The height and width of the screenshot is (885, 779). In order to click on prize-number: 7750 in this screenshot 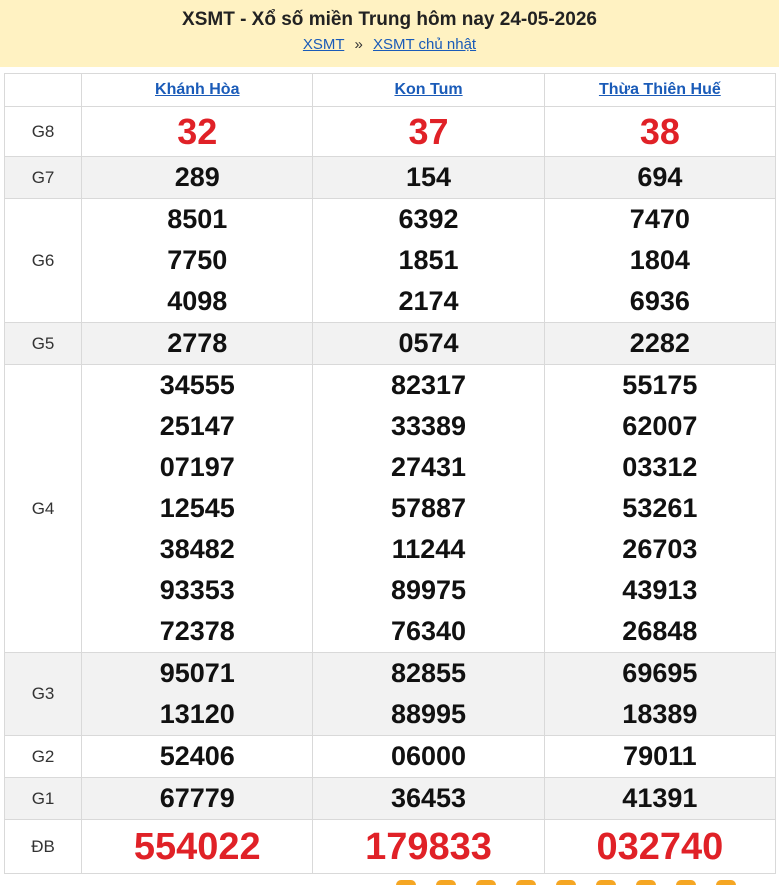, I will do `click(197, 260)`.